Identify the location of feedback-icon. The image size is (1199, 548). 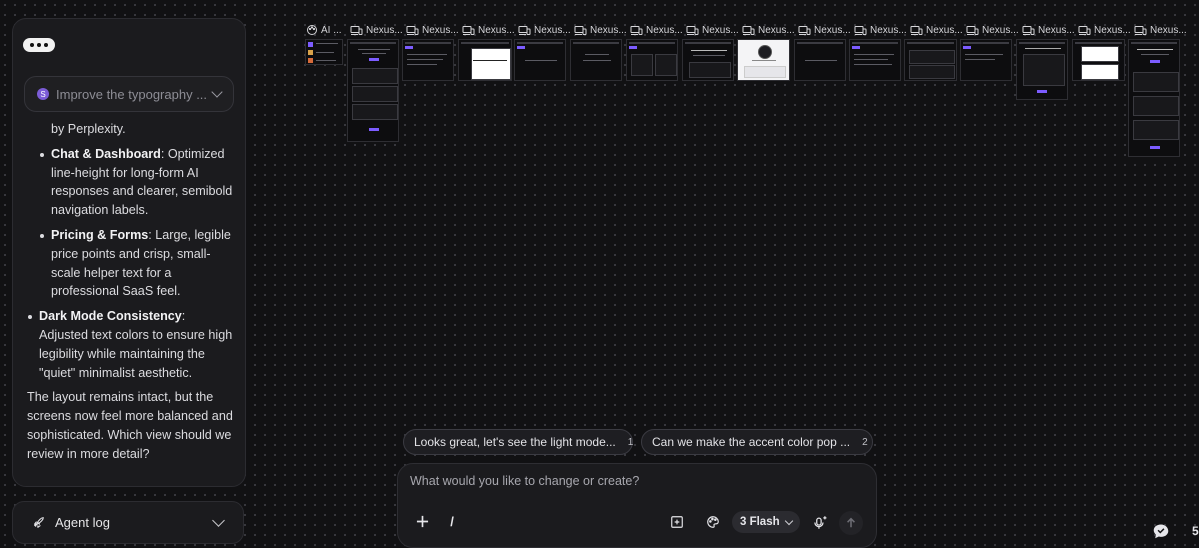
(1161, 531).